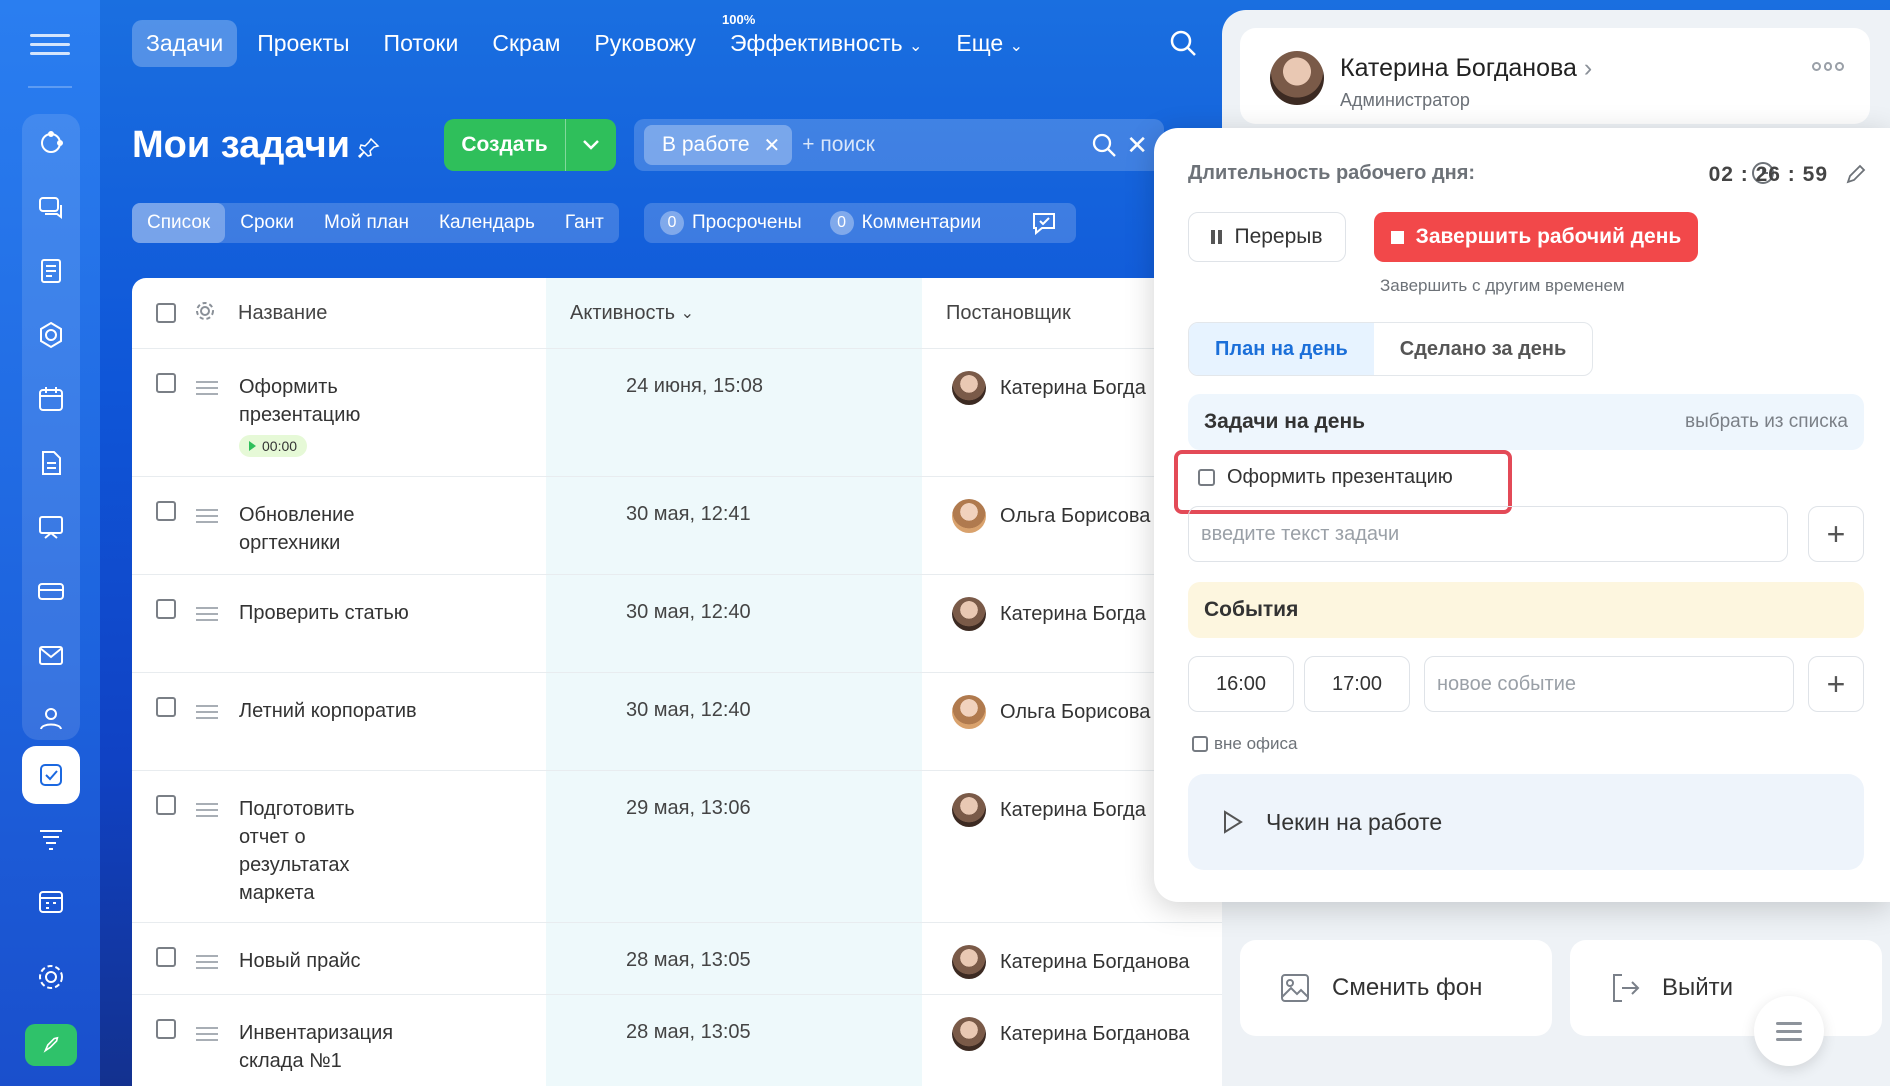 Image resolution: width=1890 pixels, height=1086 pixels. What do you see at coordinates (1526, 822) in the screenshot?
I see `checkin-button: Чекин на работе` at bounding box center [1526, 822].